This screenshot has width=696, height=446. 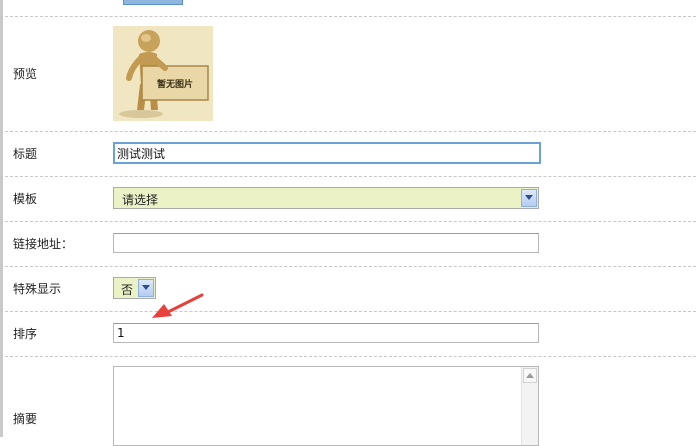 I want to click on title-input, so click(x=327, y=153).